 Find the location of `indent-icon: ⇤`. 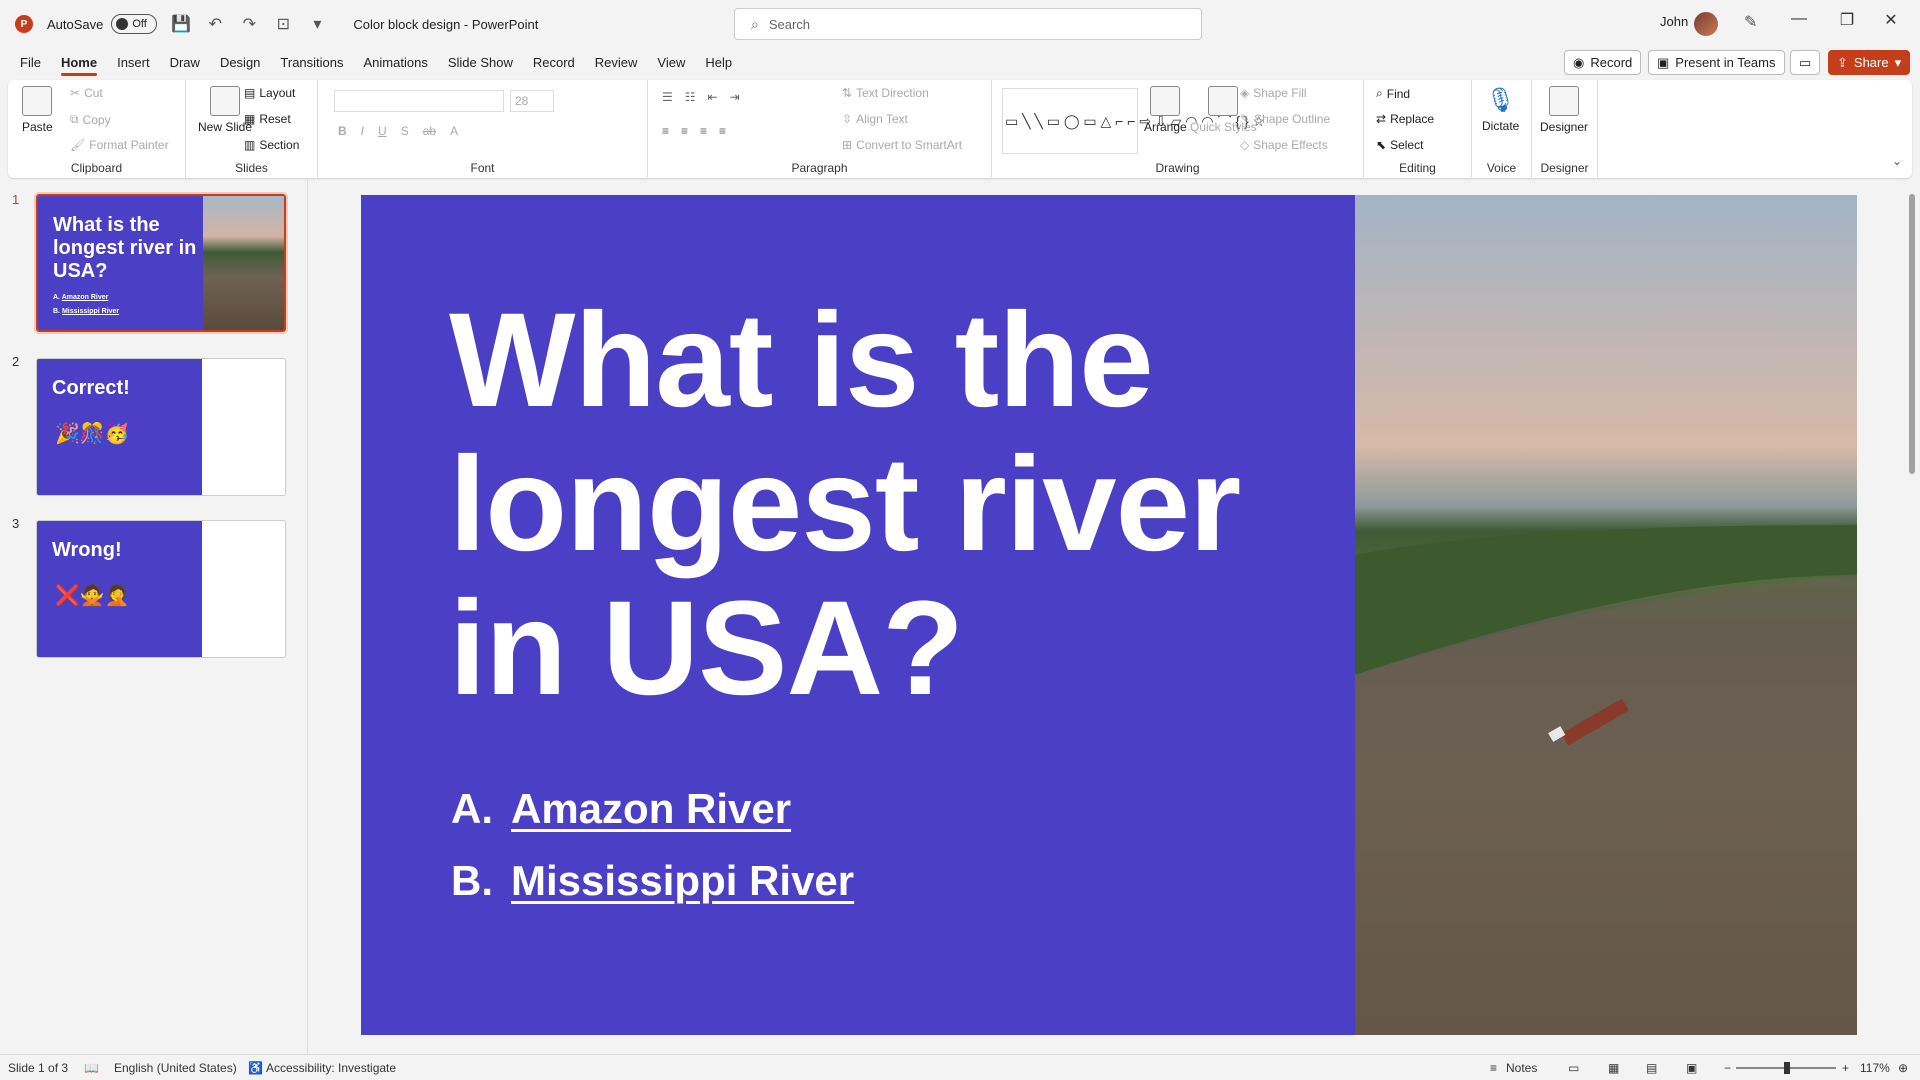

indent-icon: ⇤ is located at coordinates (713, 97).